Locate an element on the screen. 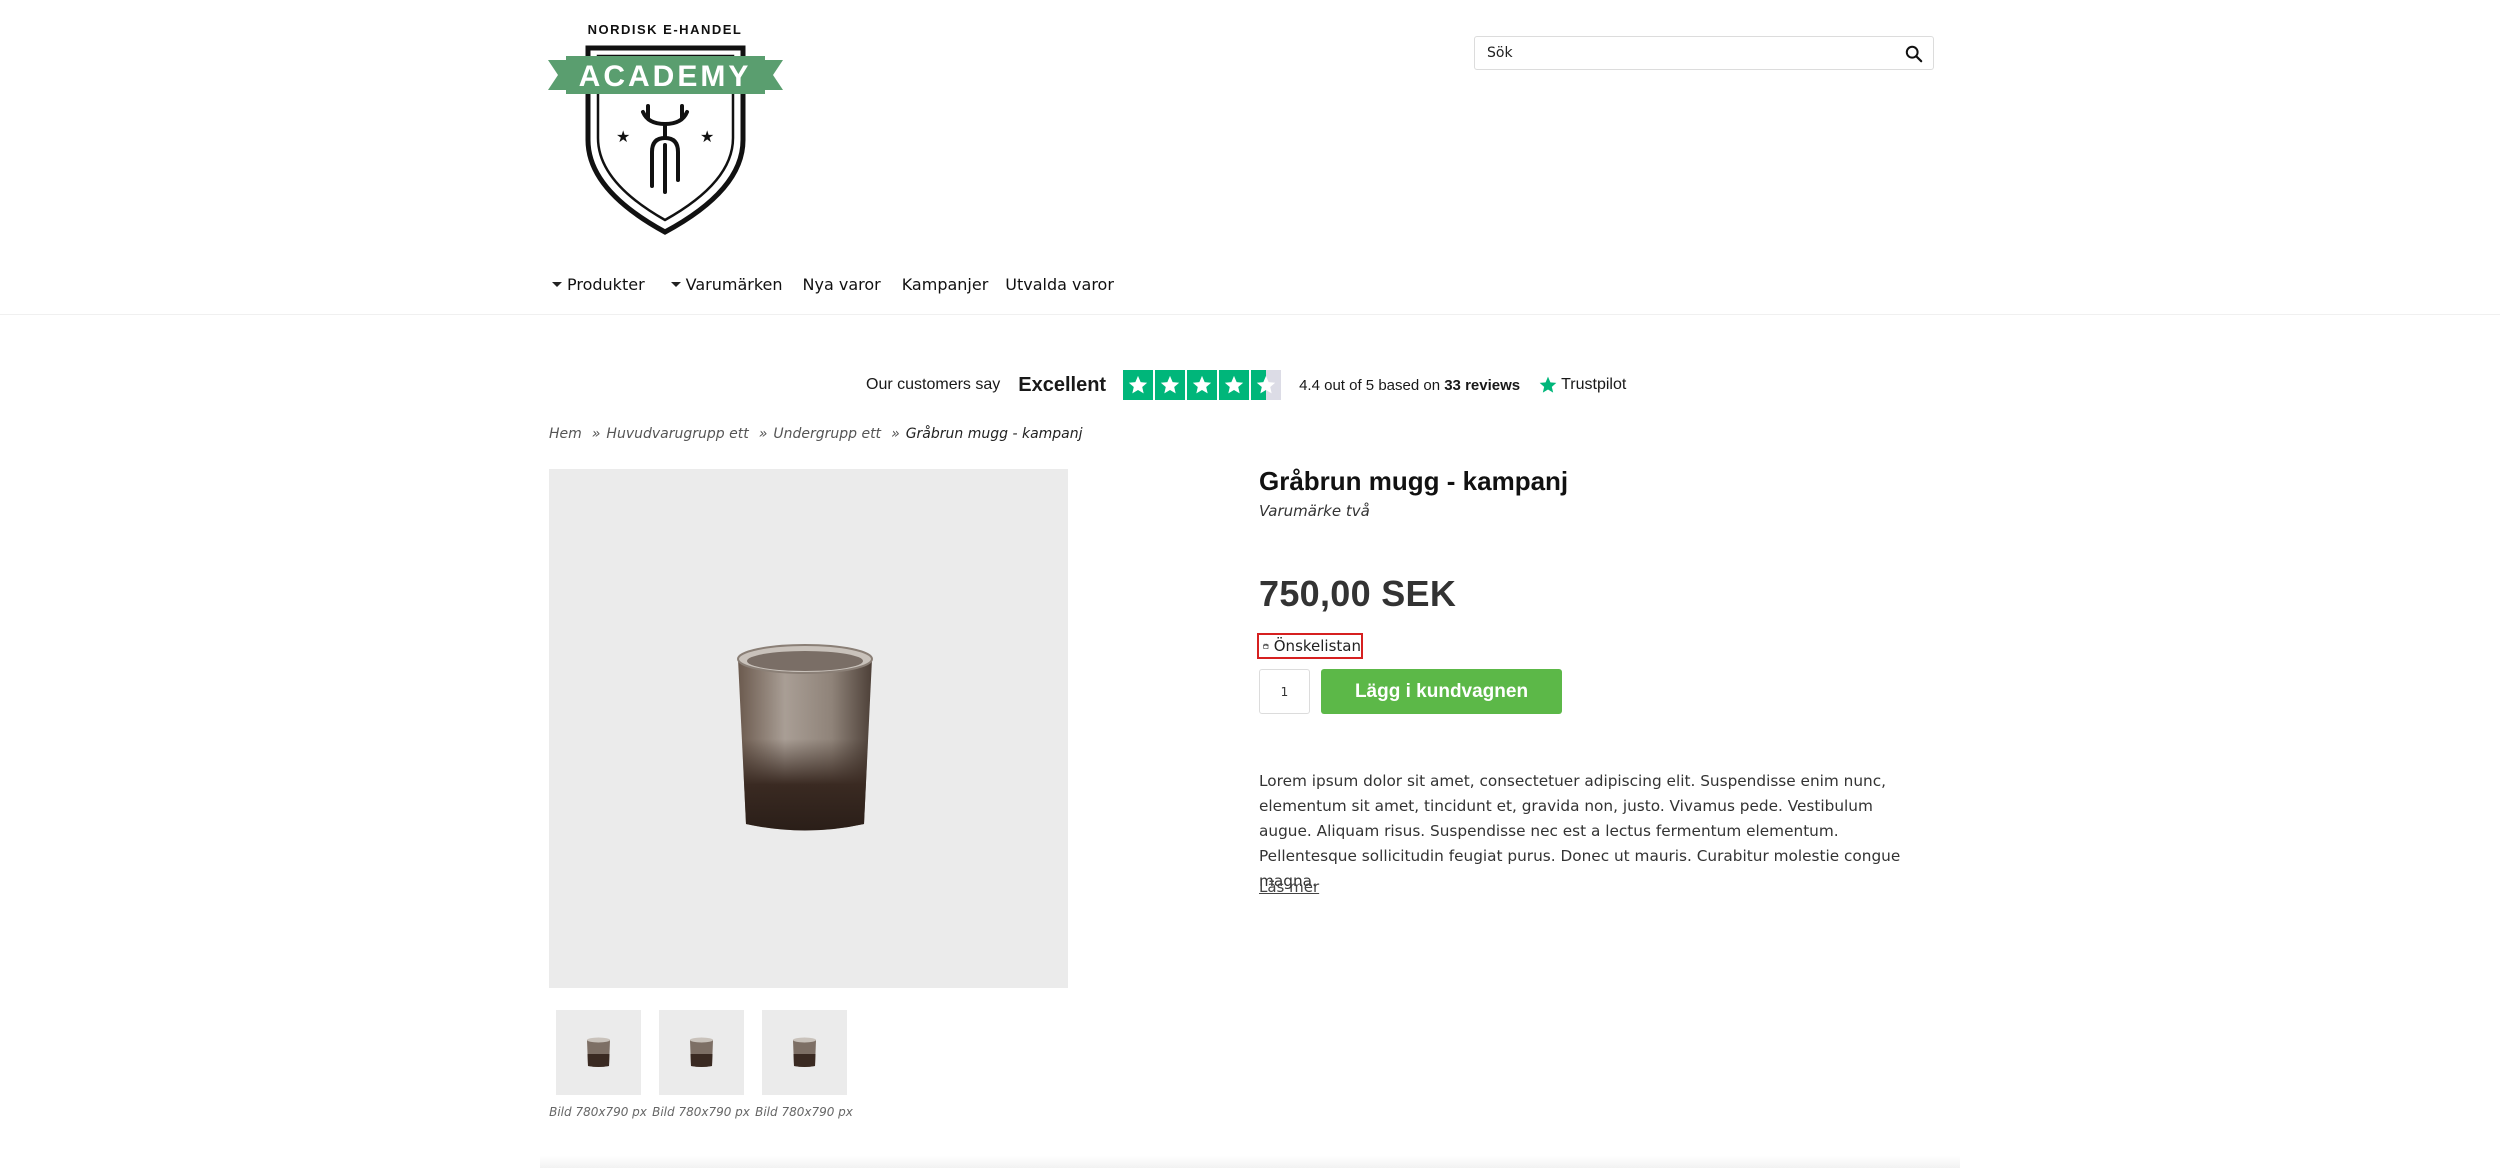 The image size is (2500, 1168). trustpilot-star-icon is located at coordinates (1548, 384).